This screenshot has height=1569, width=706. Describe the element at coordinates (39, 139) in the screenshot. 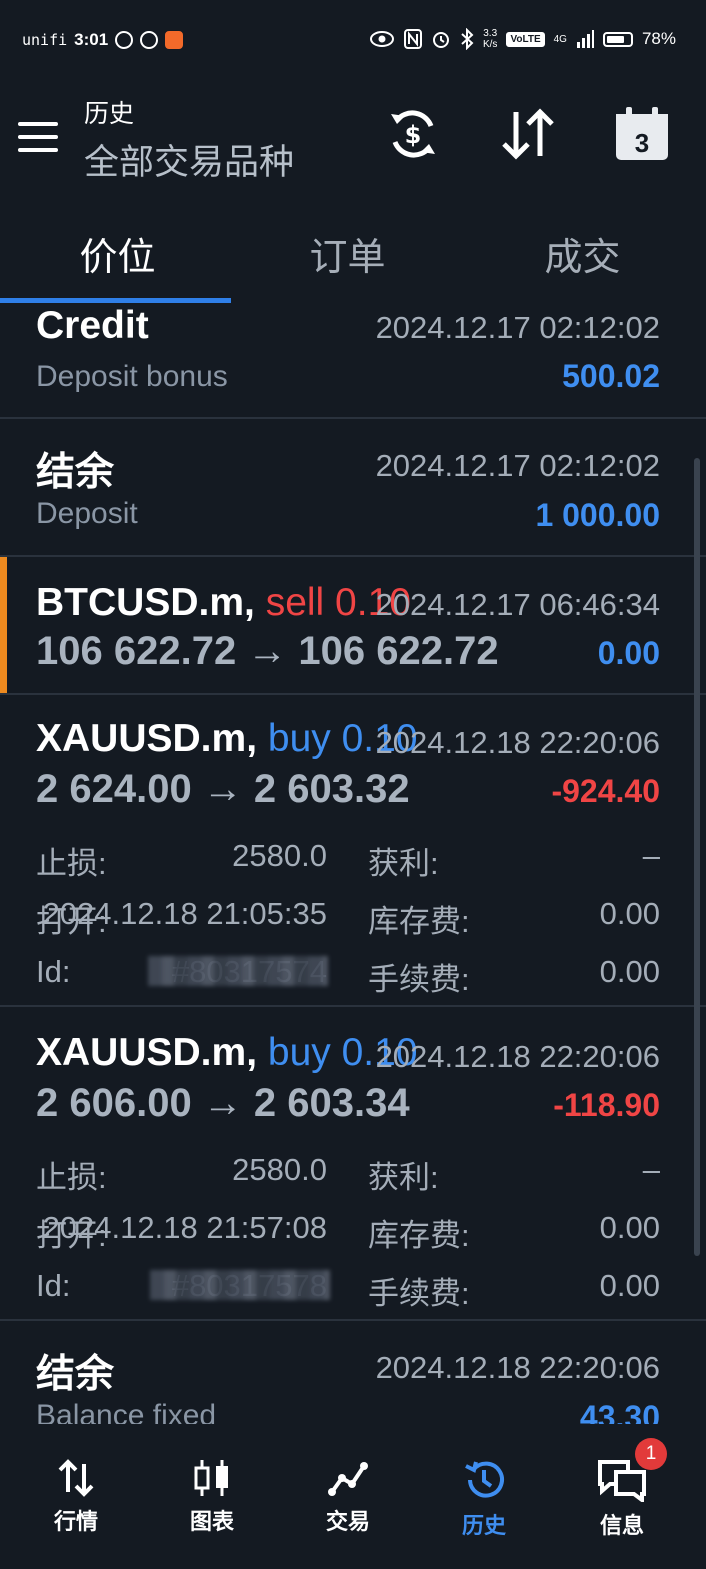

I see `menu-button` at that location.